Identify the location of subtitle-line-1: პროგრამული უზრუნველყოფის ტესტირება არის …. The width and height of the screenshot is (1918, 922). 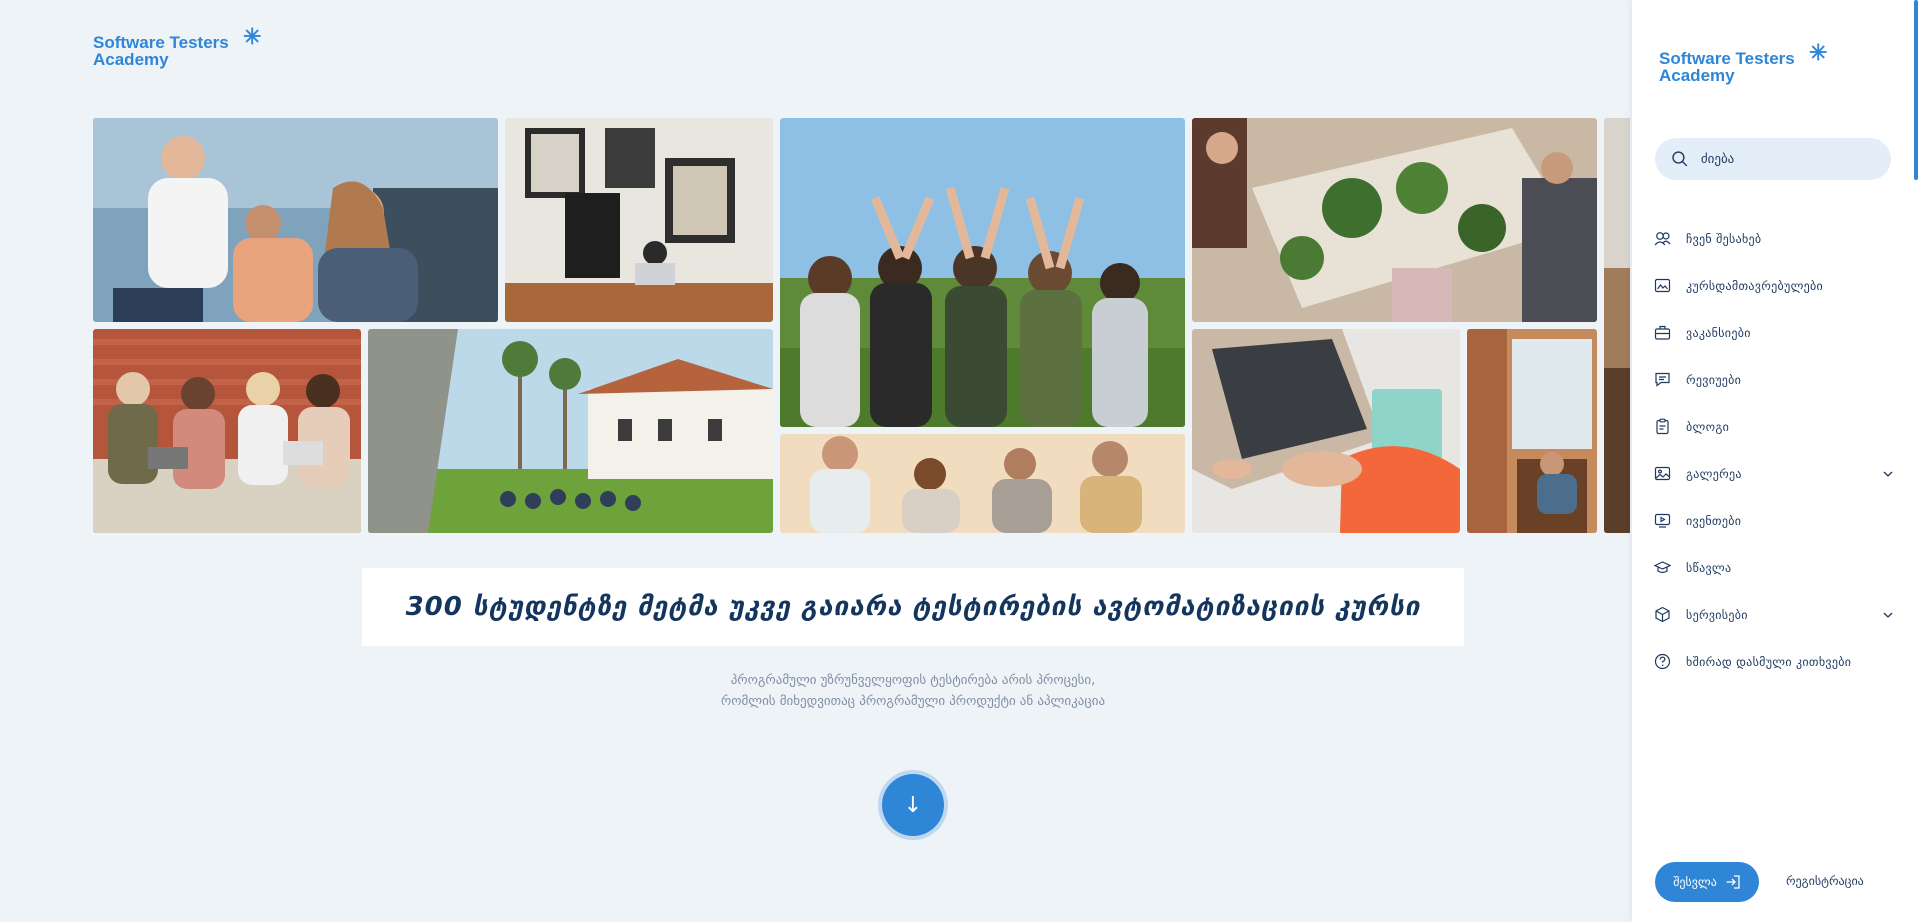
(913, 680).